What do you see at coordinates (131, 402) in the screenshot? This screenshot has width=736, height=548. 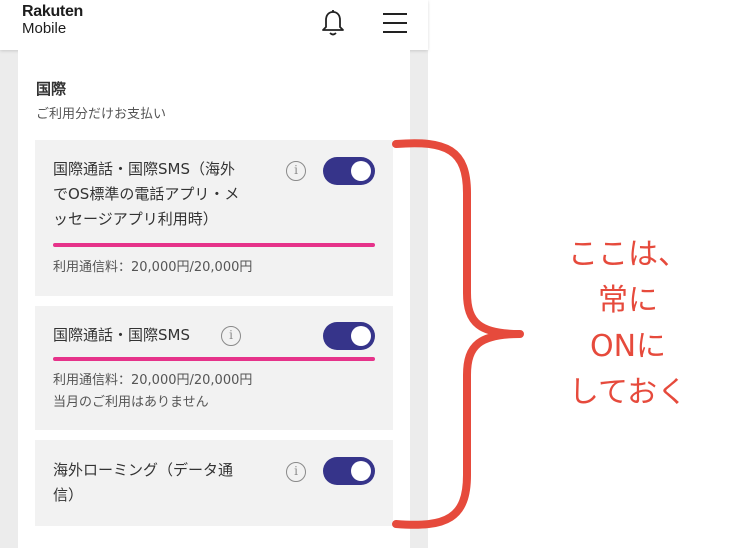 I see `usage-line: 当月のご利用はありません` at bounding box center [131, 402].